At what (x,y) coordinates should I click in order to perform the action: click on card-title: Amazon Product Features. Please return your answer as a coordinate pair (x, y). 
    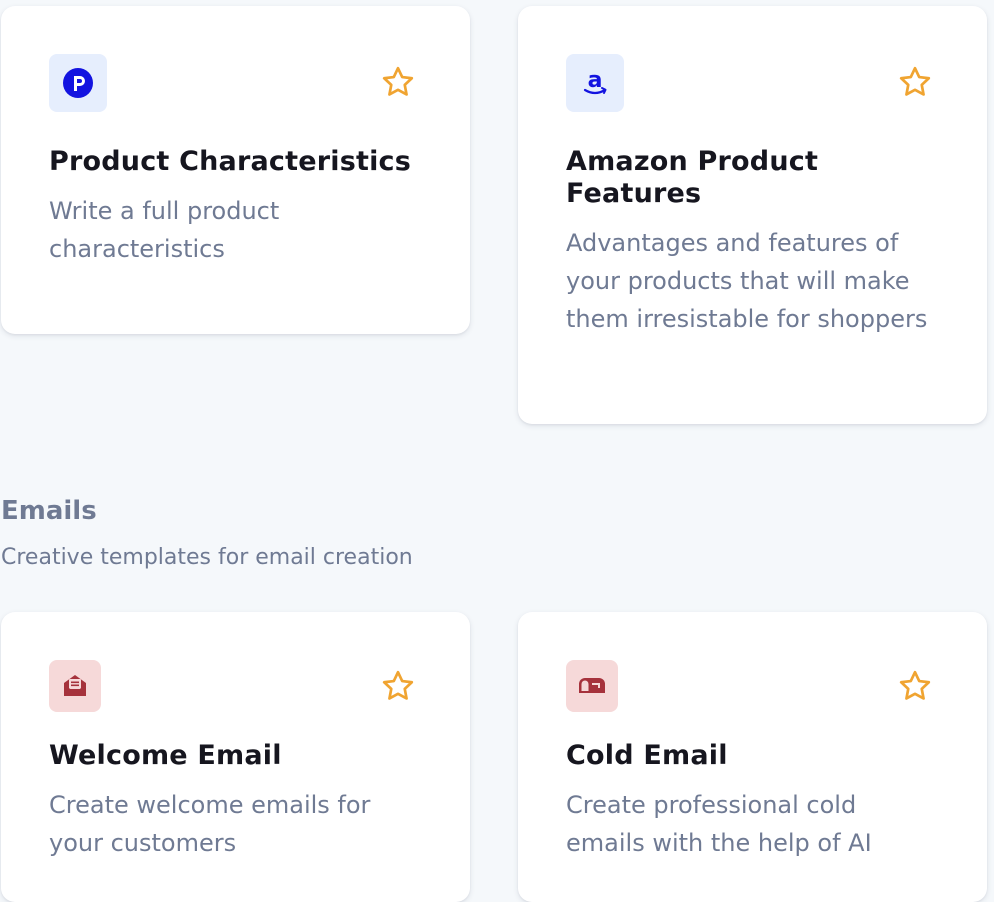
    Looking at the image, I should click on (692, 177).